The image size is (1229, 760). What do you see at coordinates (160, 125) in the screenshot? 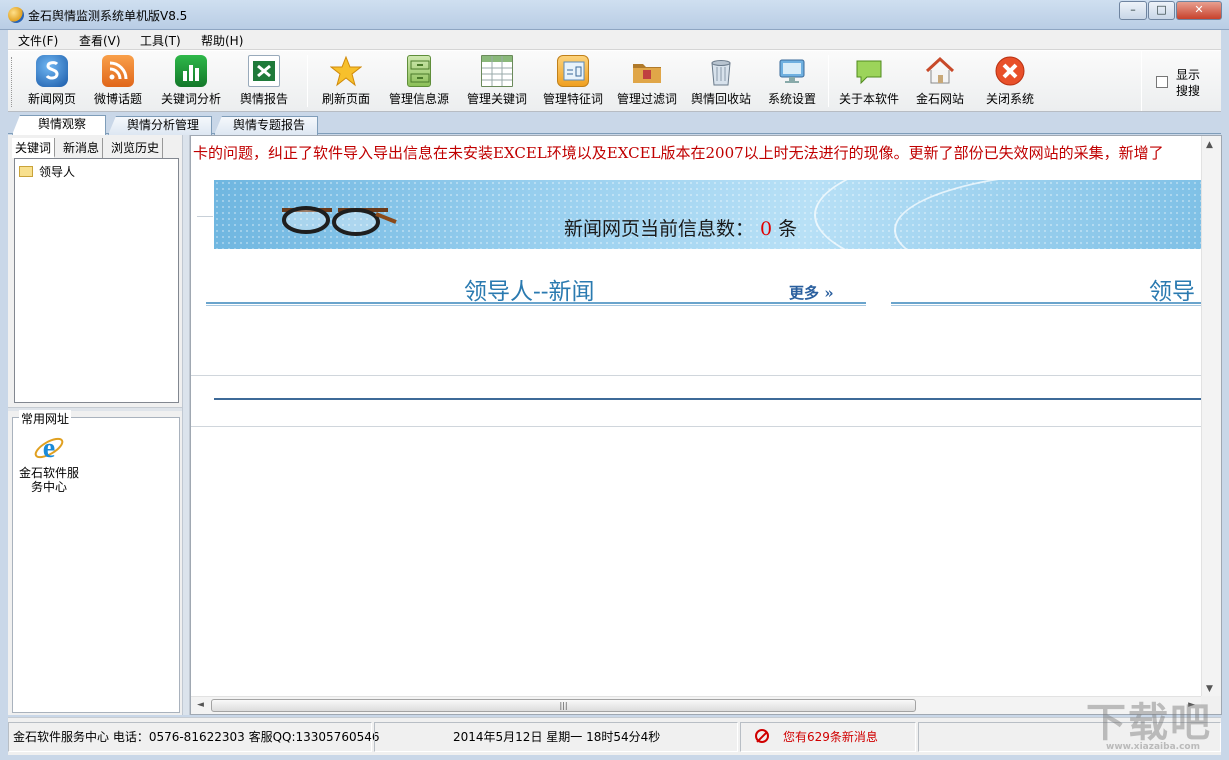
I see `tab-analysis-management: 舆情分析管理` at bounding box center [160, 125].